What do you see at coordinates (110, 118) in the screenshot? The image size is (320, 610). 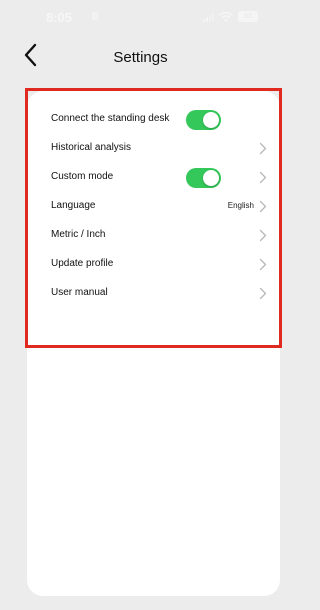 I see `setting-label: Connect the standing desk` at bounding box center [110, 118].